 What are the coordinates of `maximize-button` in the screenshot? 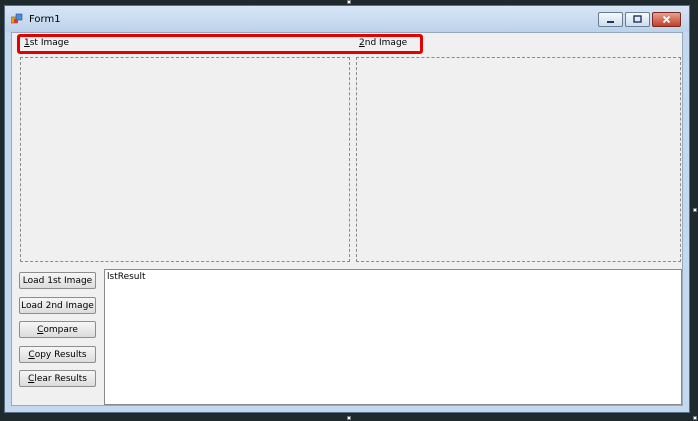 It's located at (637, 19).